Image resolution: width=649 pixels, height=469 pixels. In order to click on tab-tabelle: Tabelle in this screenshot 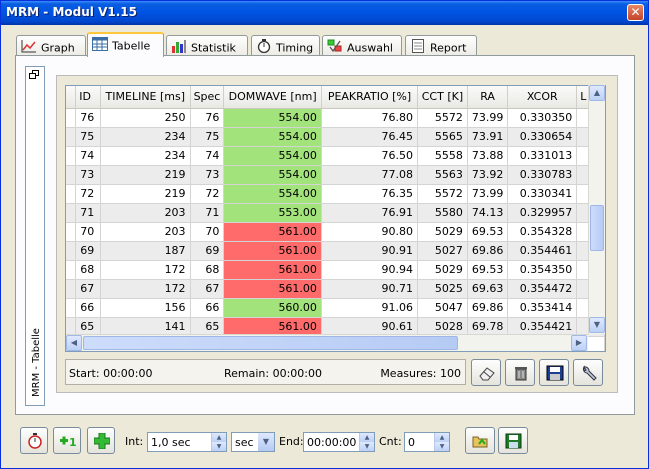, I will do `click(125, 44)`.